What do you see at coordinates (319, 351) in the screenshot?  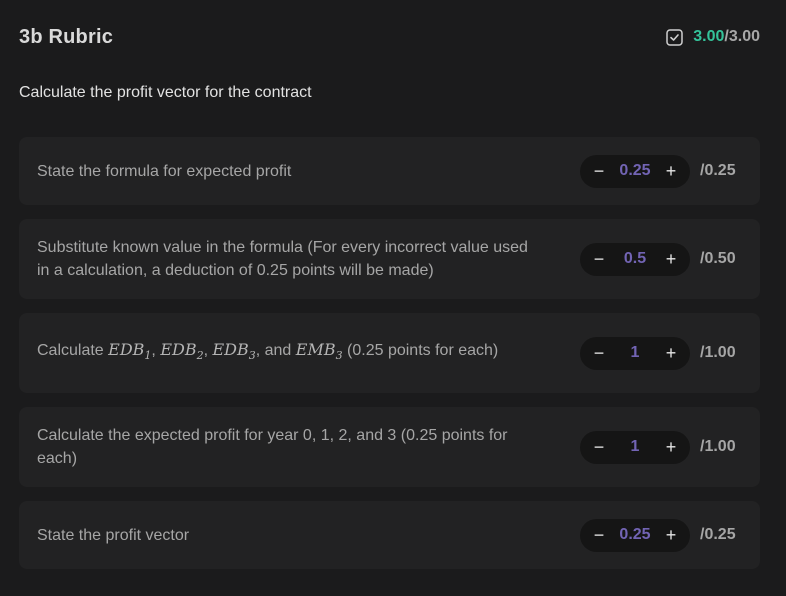 I see `math-emb3: EMB3` at bounding box center [319, 351].